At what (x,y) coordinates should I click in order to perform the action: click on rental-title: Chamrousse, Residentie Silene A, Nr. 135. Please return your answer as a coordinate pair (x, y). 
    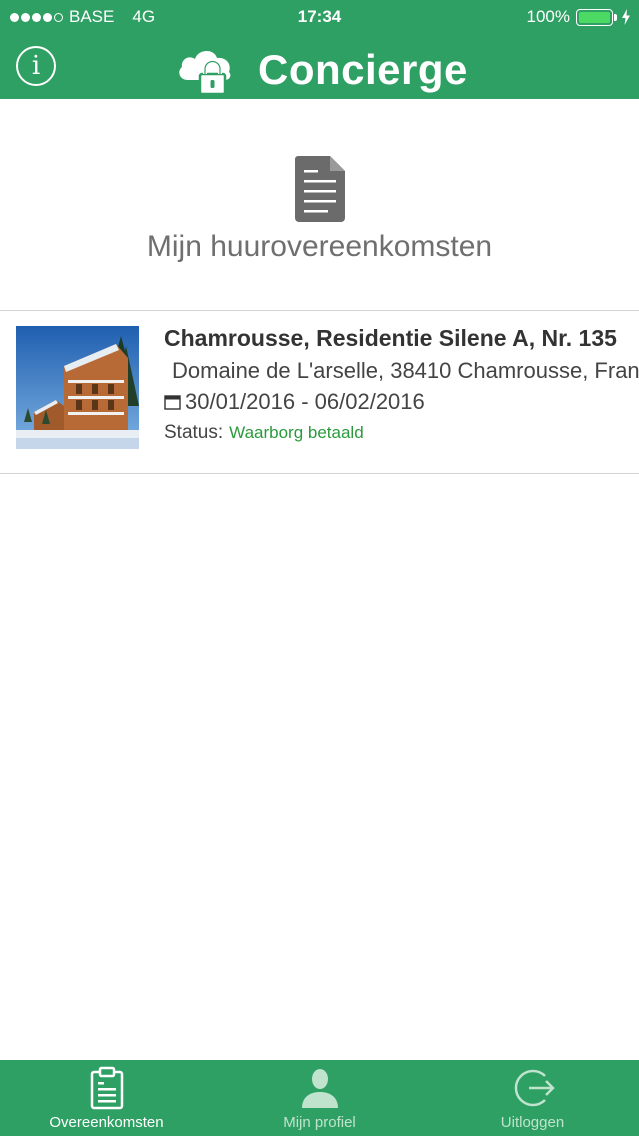
    Looking at the image, I should click on (390, 338).